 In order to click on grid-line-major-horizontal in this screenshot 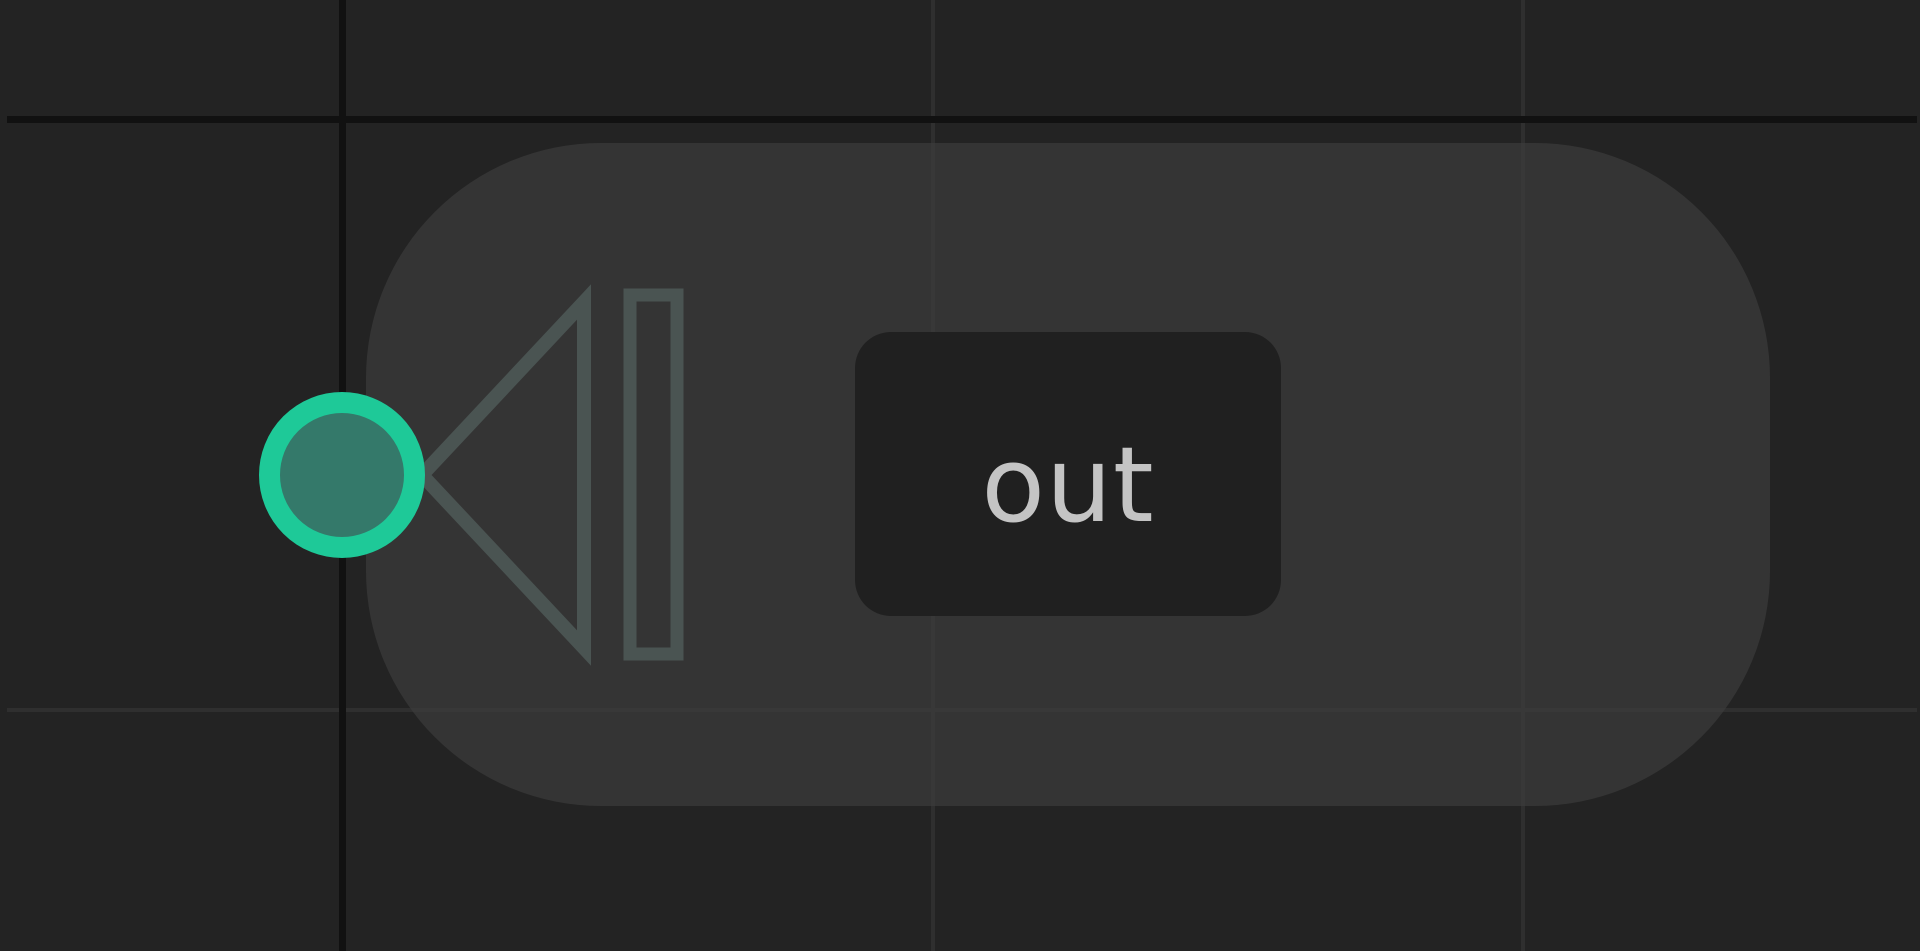, I will do `click(962, 119)`.